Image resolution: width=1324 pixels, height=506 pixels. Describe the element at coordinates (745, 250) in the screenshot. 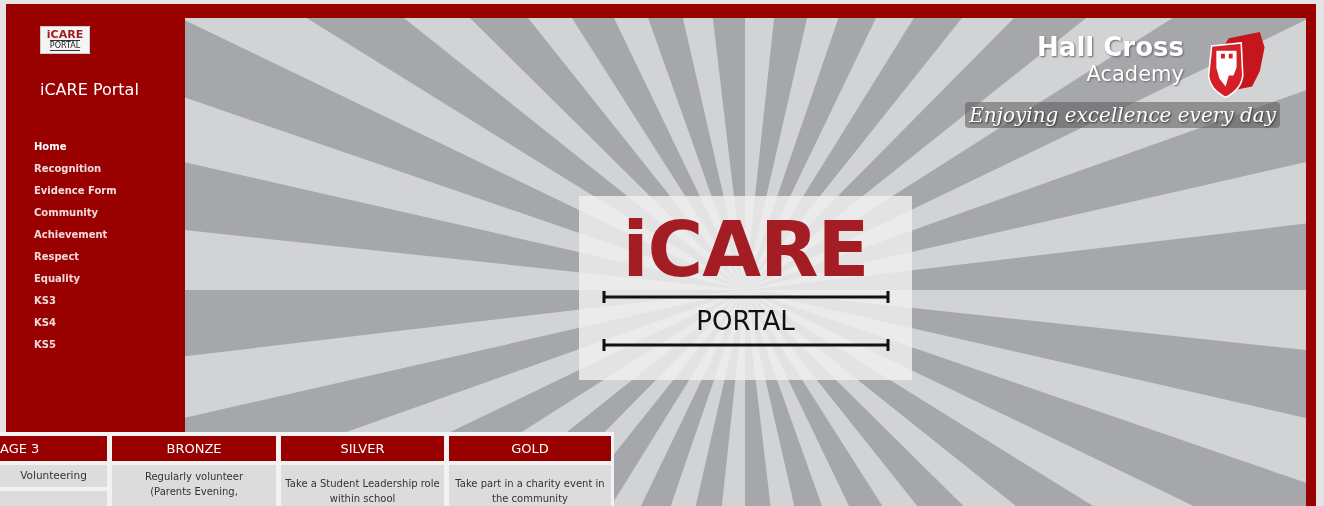

I see `logo-title: iCARE` at that location.